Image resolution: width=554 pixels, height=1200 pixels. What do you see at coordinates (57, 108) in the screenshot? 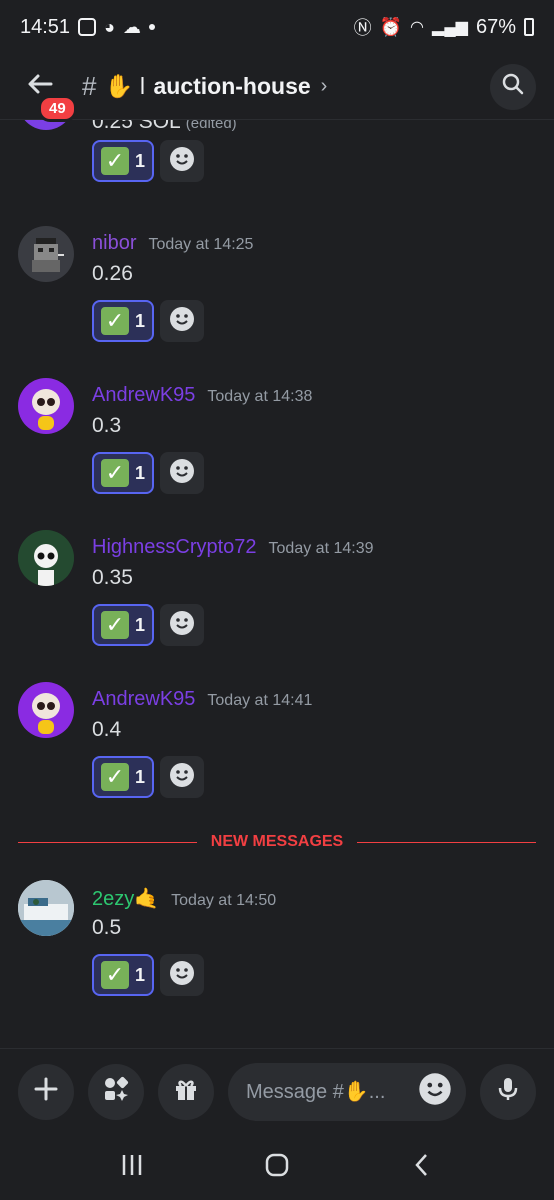
I see `unread-badge: 49` at bounding box center [57, 108].